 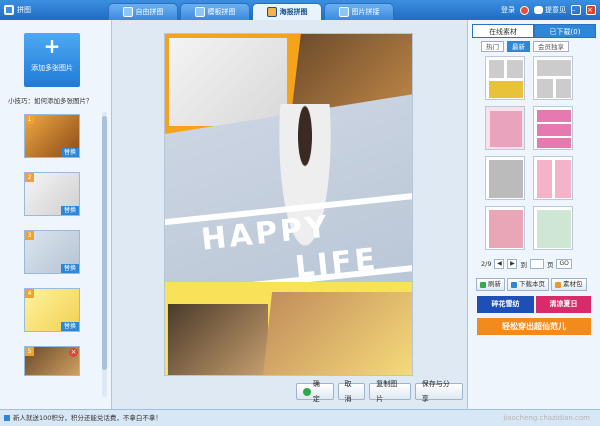 I want to click on ad-banner-fairy: 轻松穿出超仙范儿, so click(x=534, y=326).